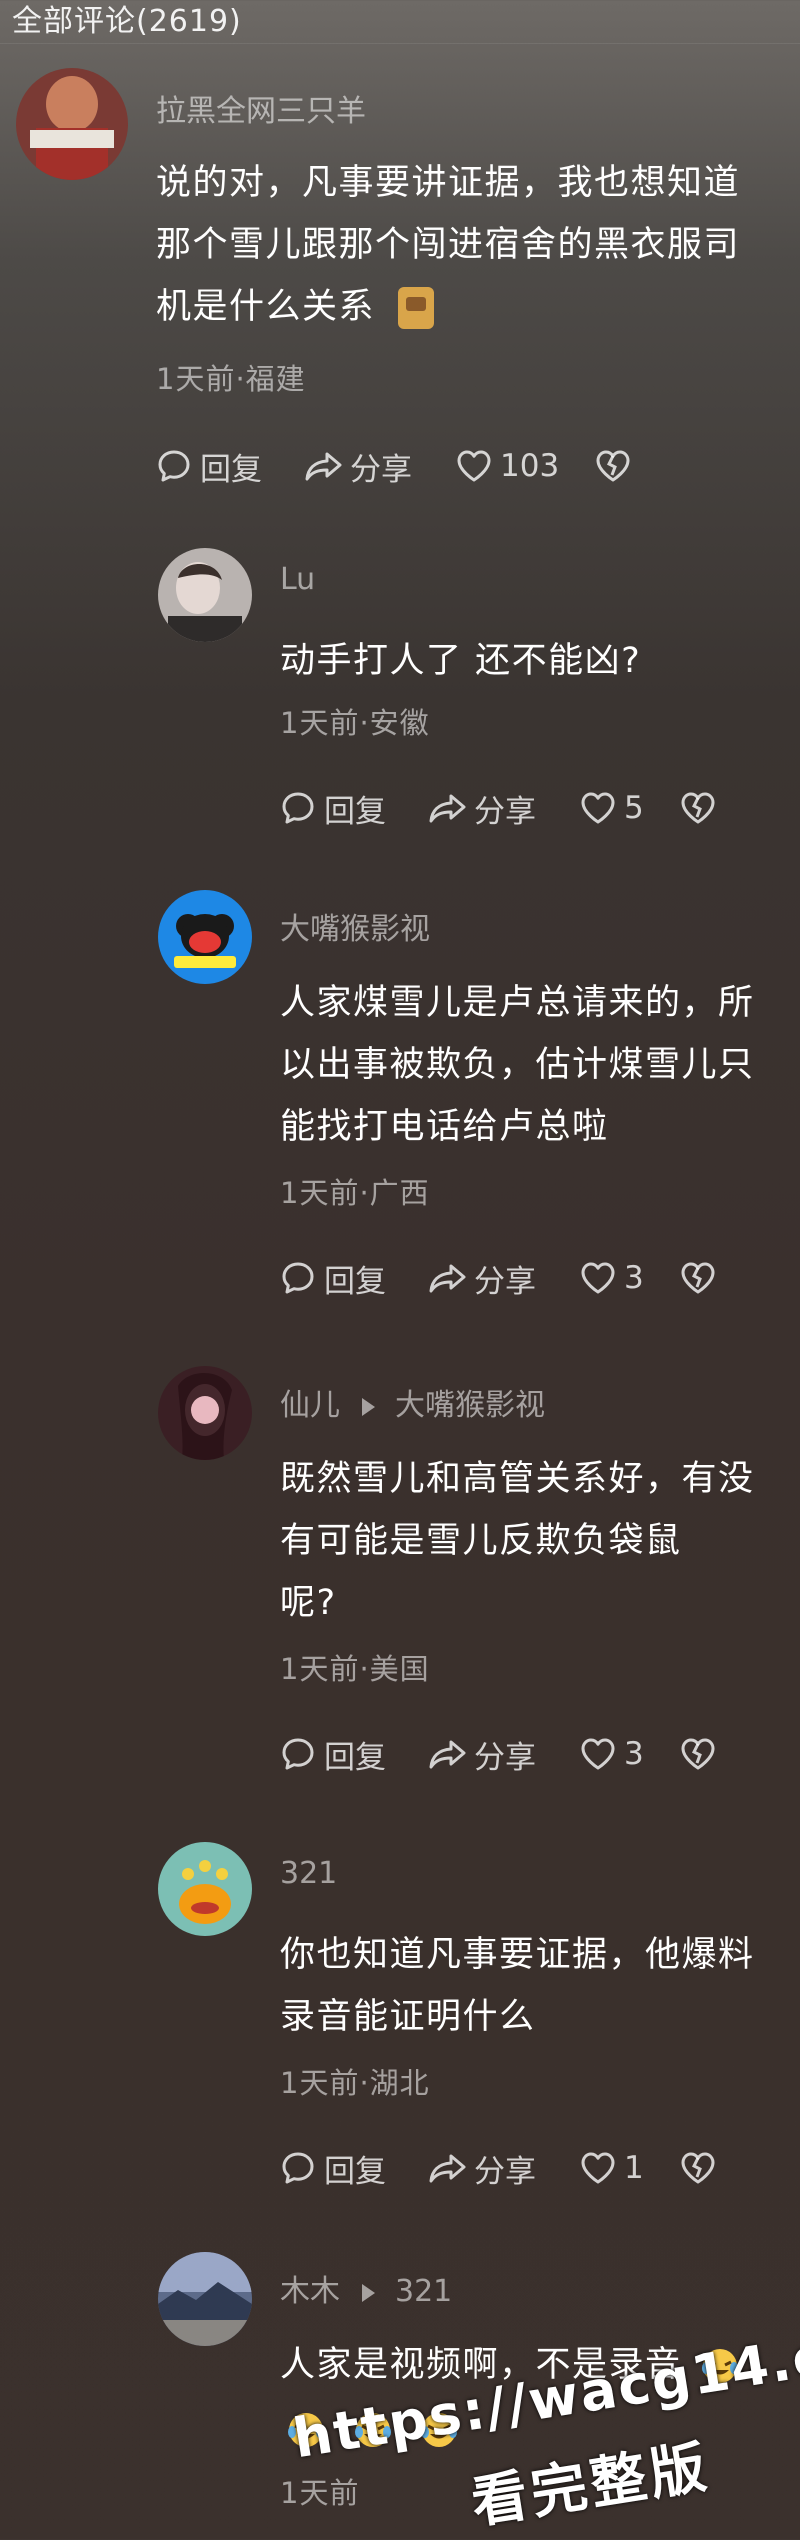 This screenshot has width=800, height=2540. Describe the element at coordinates (266, 307) in the screenshot. I see `comment-text-line: 机是什么关系` at that location.